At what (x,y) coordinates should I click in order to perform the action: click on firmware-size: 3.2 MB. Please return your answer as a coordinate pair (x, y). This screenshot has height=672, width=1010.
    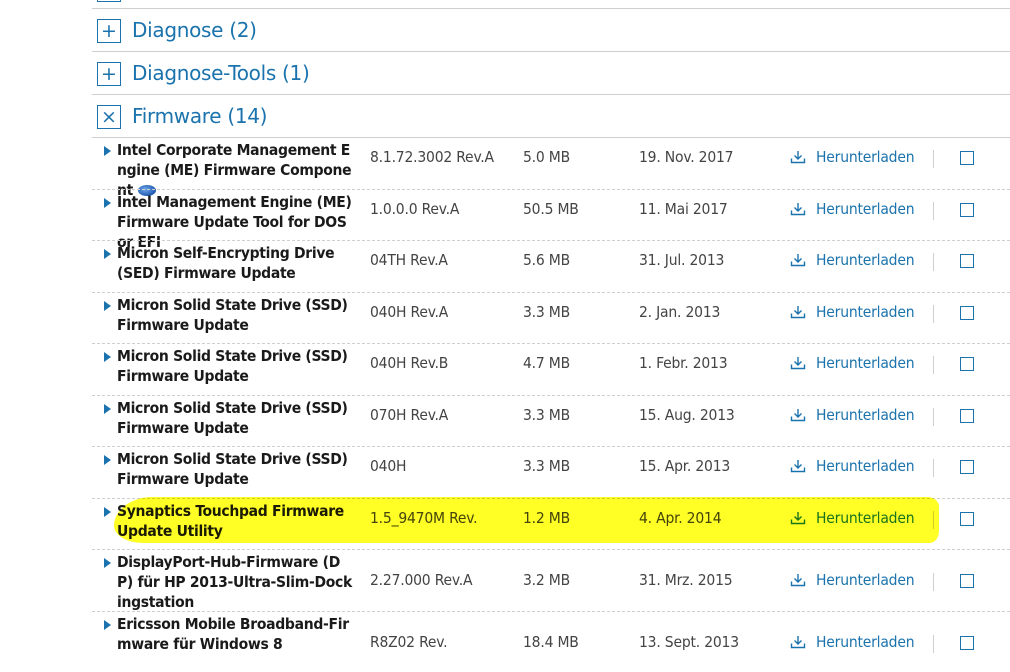
    Looking at the image, I should click on (546, 580).